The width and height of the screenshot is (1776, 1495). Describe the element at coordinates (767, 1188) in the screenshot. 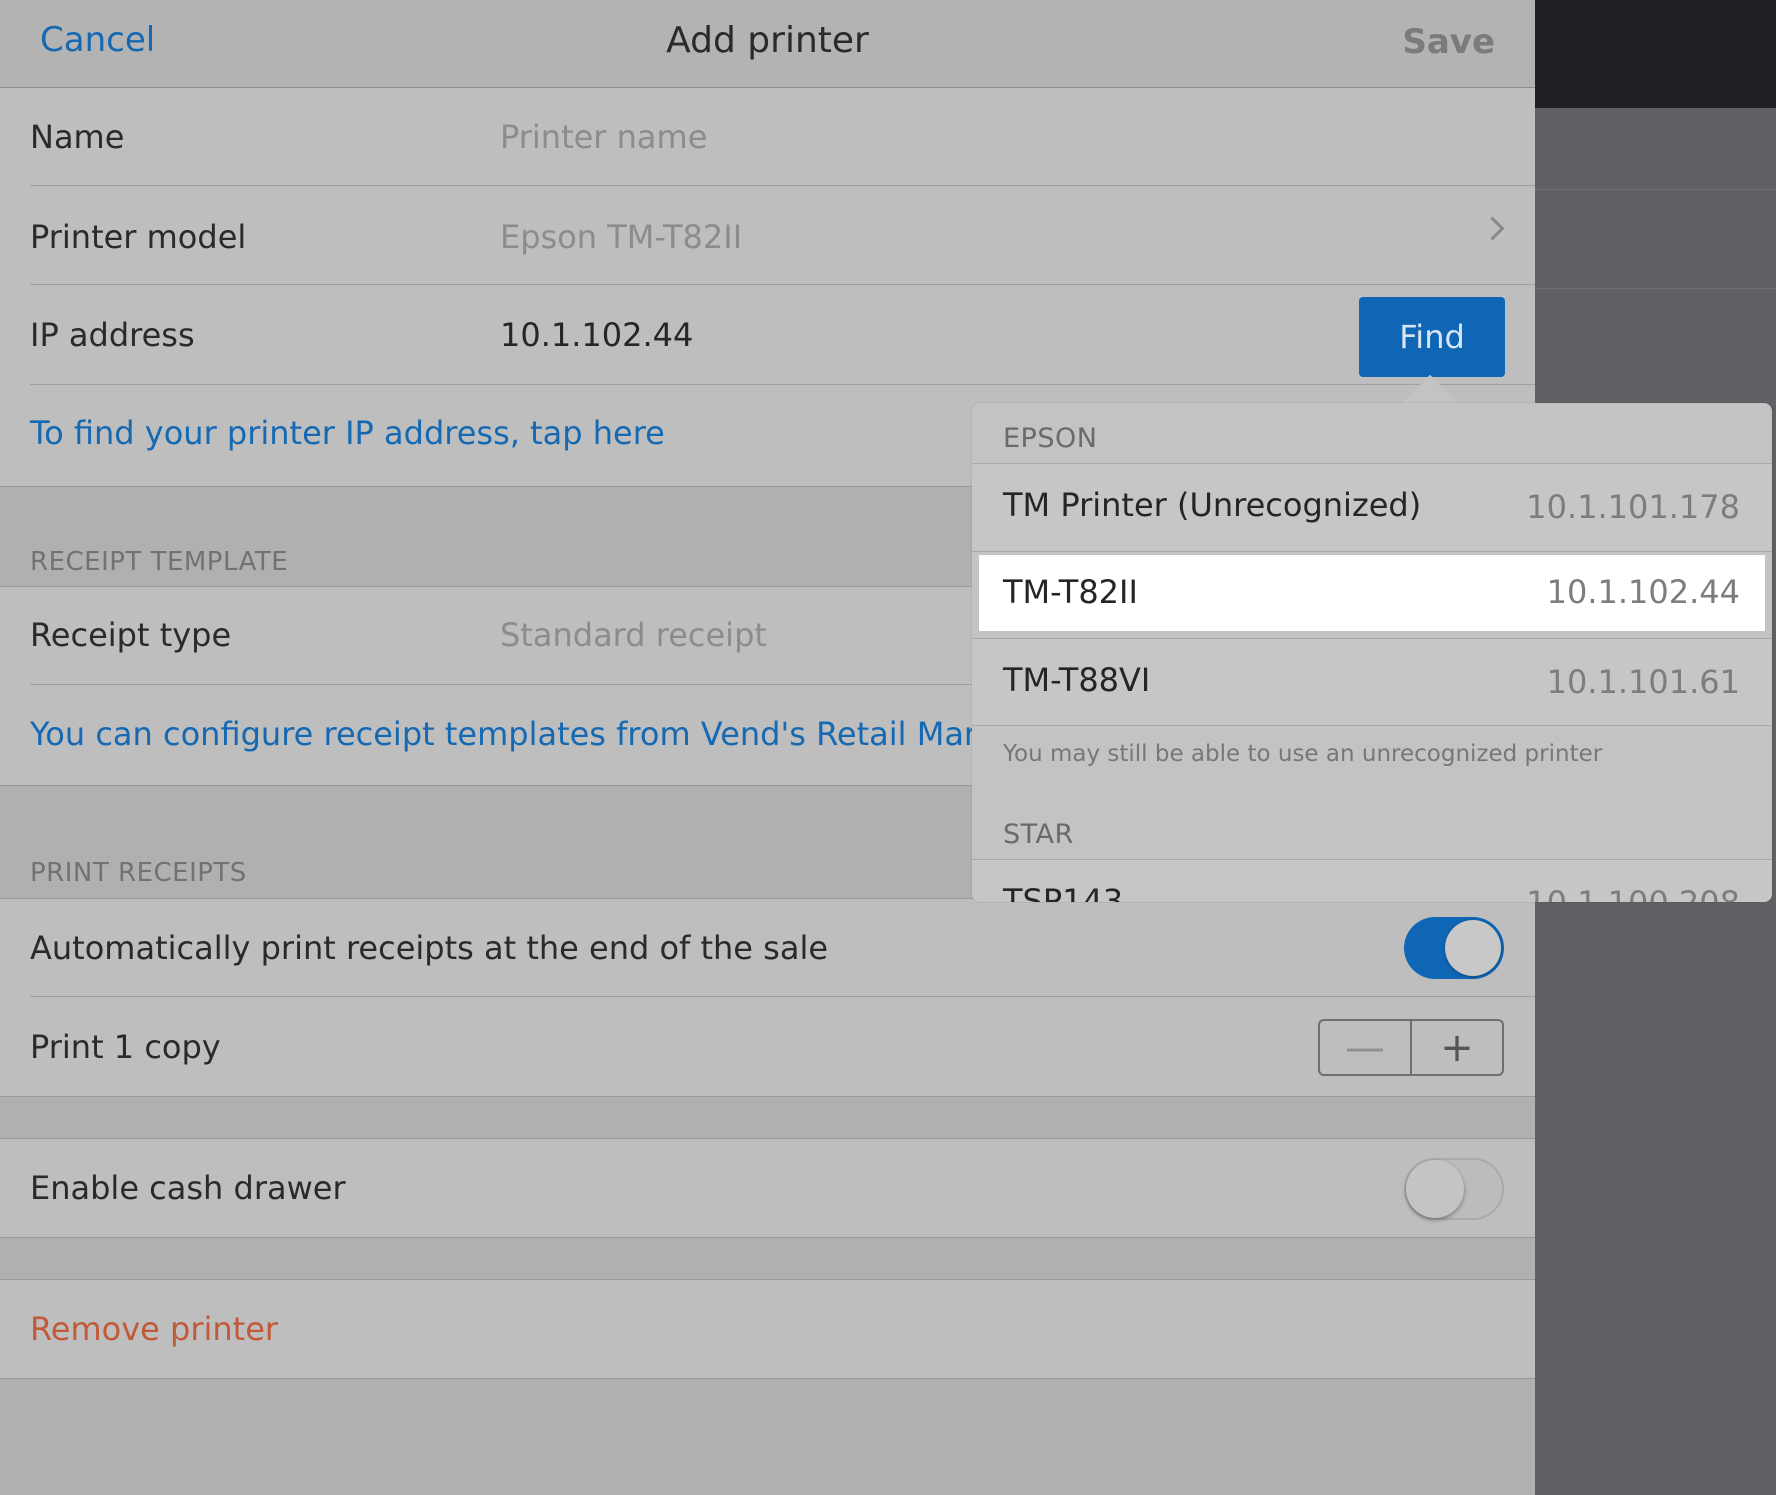

I see `cash-drawer-group: Enable cash drawer` at that location.